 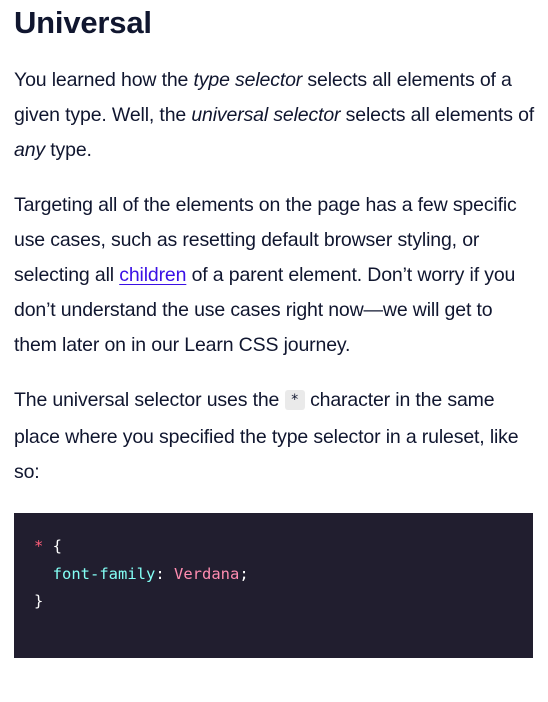 What do you see at coordinates (294, 400) in the screenshot?
I see `inline-code-asterisk: *` at bounding box center [294, 400].